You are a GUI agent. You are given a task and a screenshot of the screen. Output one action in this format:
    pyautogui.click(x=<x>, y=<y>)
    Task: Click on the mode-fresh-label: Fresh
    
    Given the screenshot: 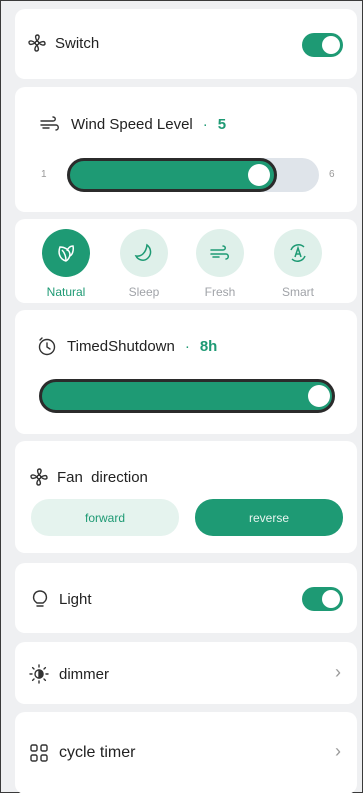 What is the action you would take?
    pyautogui.click(x=220, y=292)
    